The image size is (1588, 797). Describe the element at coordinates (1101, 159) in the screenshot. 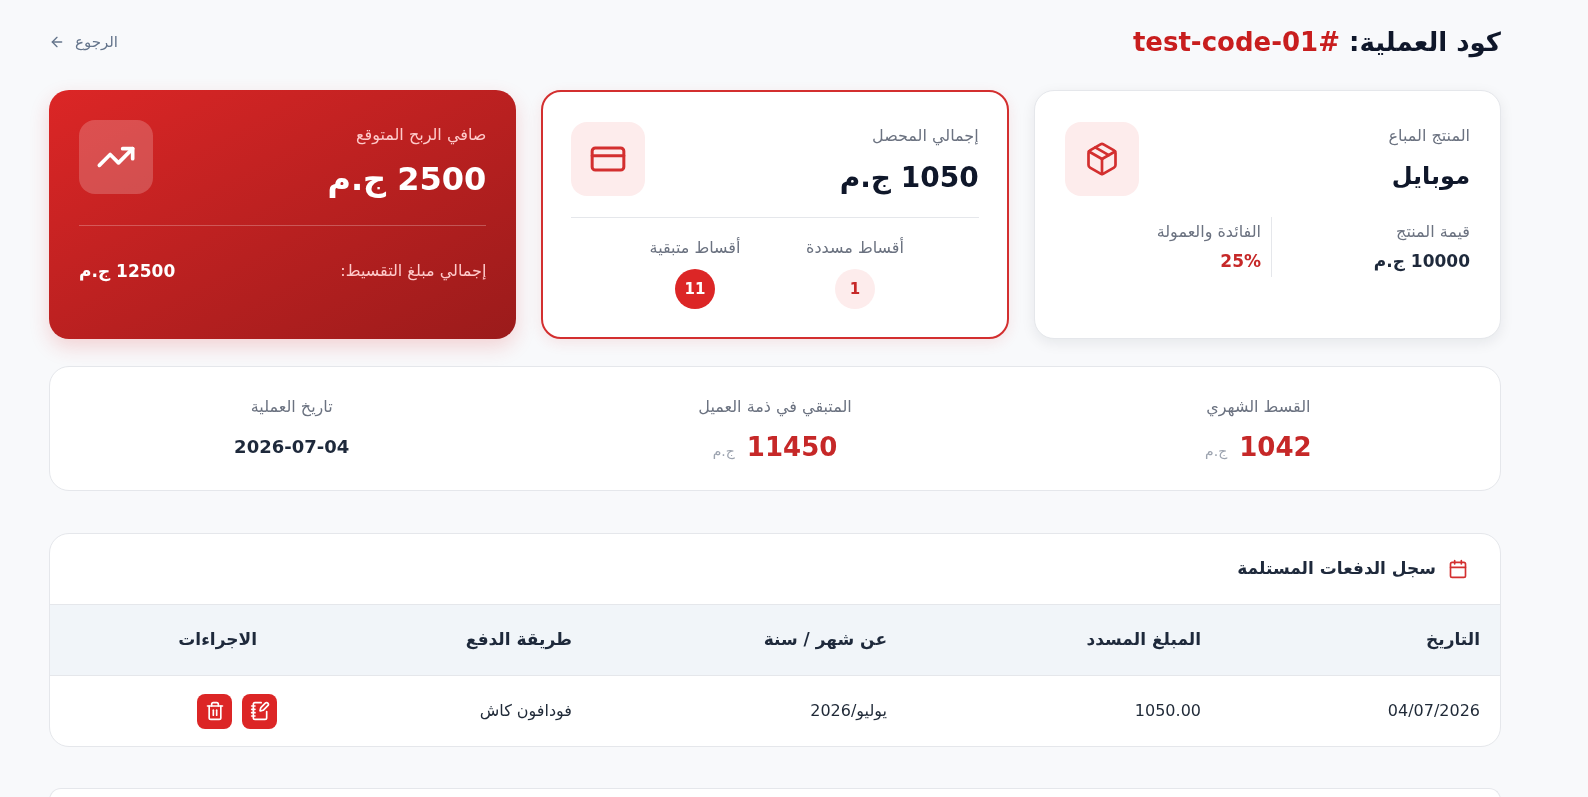

I see `box-icon` at that location.